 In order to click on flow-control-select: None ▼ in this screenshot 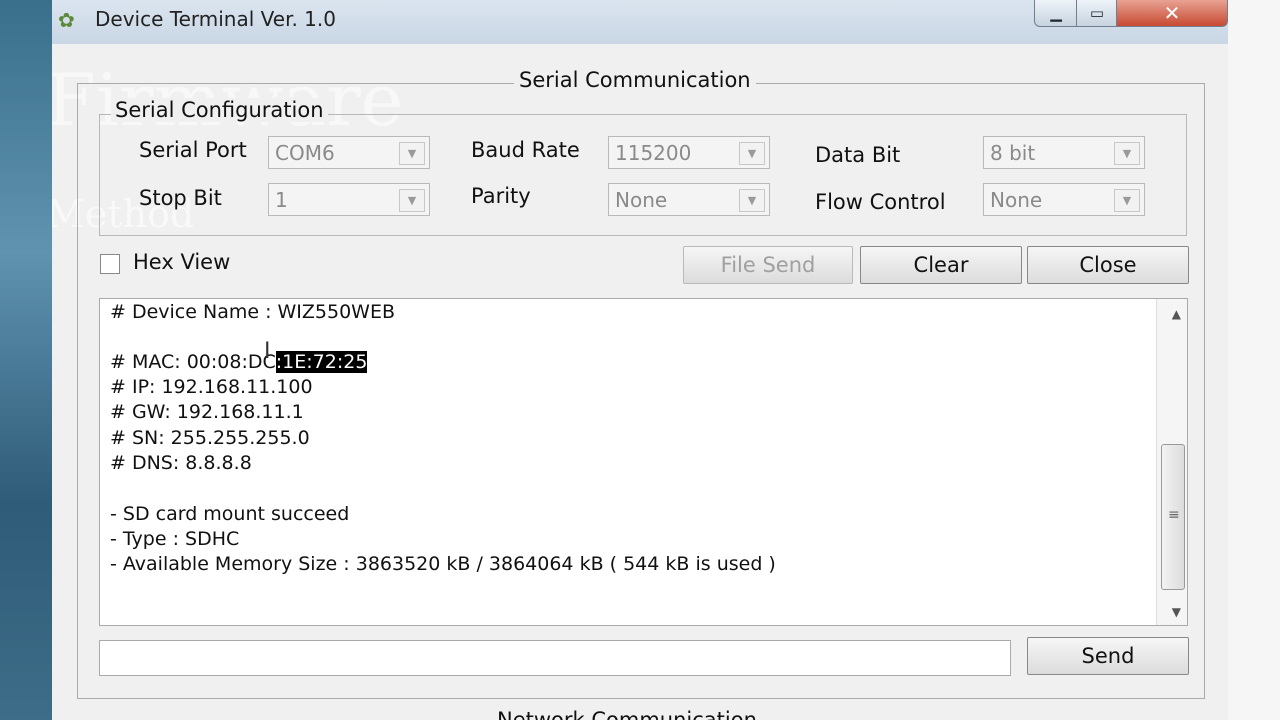, I will do `click(1064, 199)`.